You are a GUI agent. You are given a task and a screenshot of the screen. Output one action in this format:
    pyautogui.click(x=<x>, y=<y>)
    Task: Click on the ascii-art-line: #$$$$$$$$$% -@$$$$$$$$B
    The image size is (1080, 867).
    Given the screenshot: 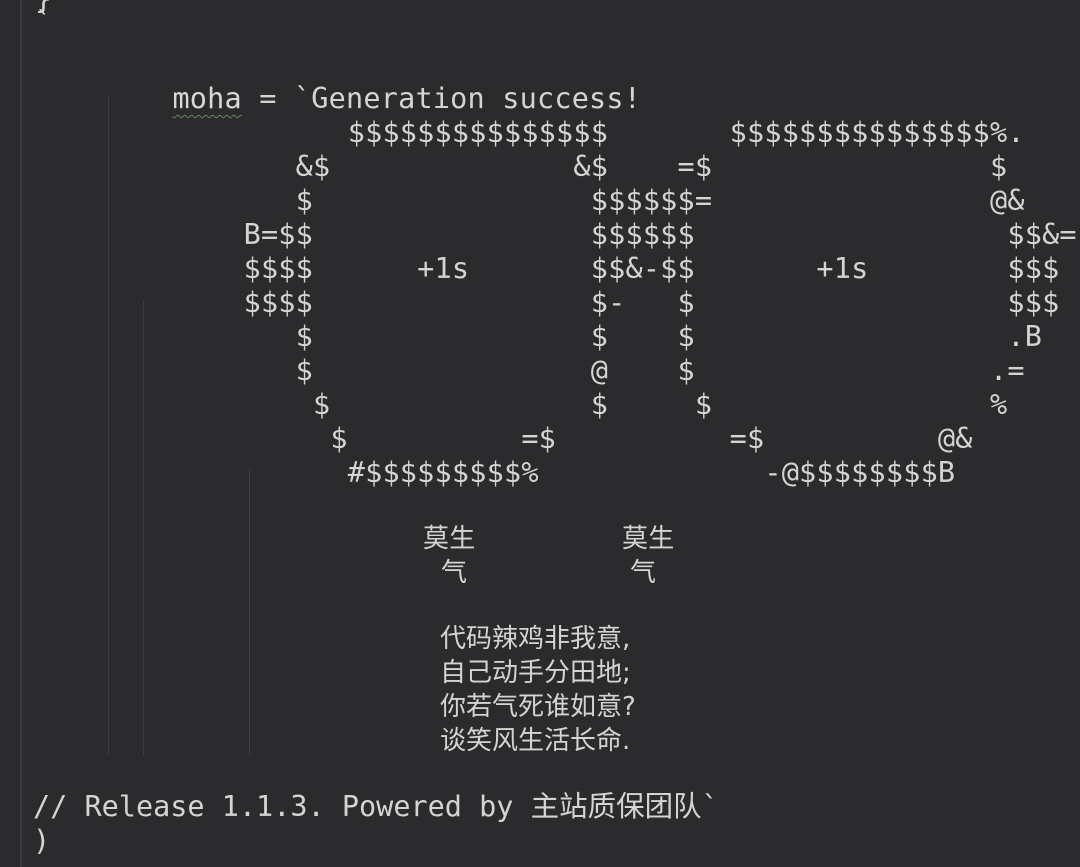 What is the action you would take?
    pyautogui.click(x=513, y=472)
    